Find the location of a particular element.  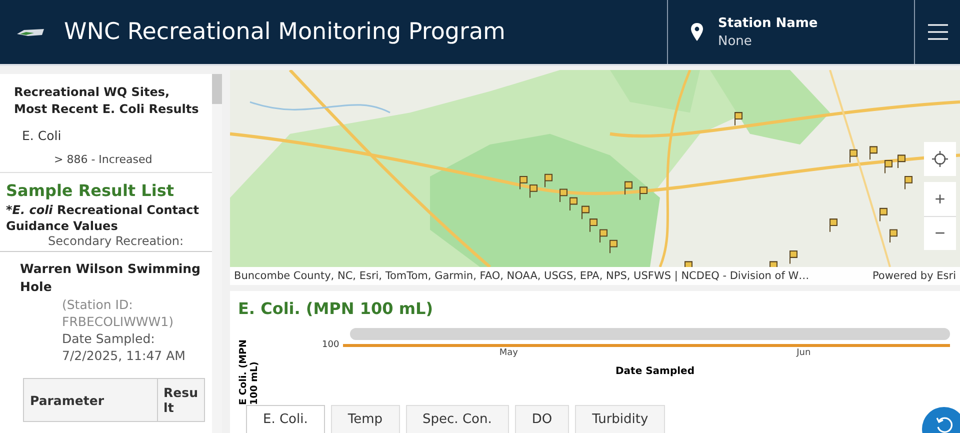

tab: Spec. Con. is located at coordinates (457, 419).